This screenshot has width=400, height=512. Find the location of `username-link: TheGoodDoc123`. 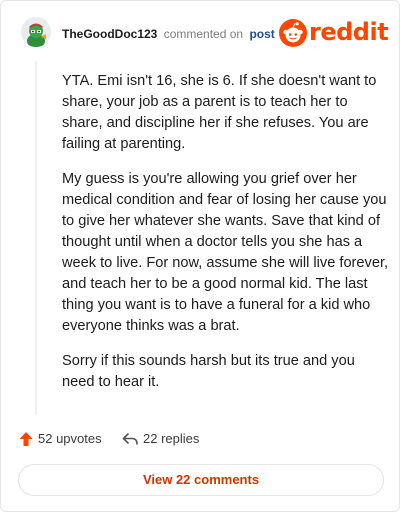

username-link: TheGoodDoc123 is located at coordinates (109, 34).